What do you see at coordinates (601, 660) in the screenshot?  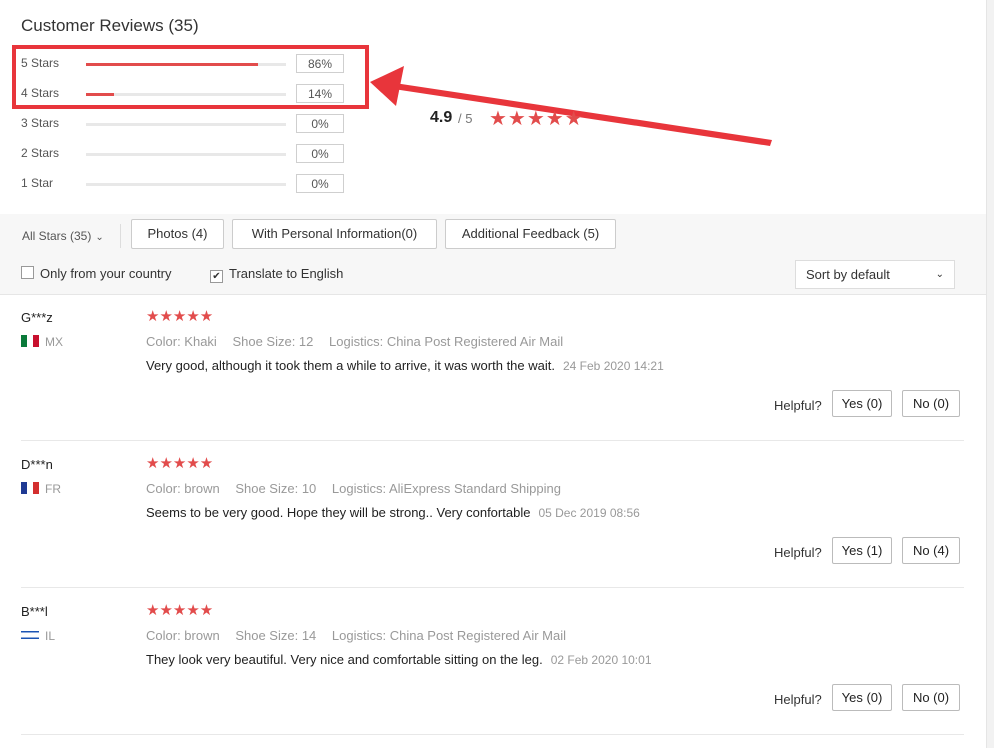 I see `review-date: 02 Feb 2020 10:01` at bounding box center [601, 660].